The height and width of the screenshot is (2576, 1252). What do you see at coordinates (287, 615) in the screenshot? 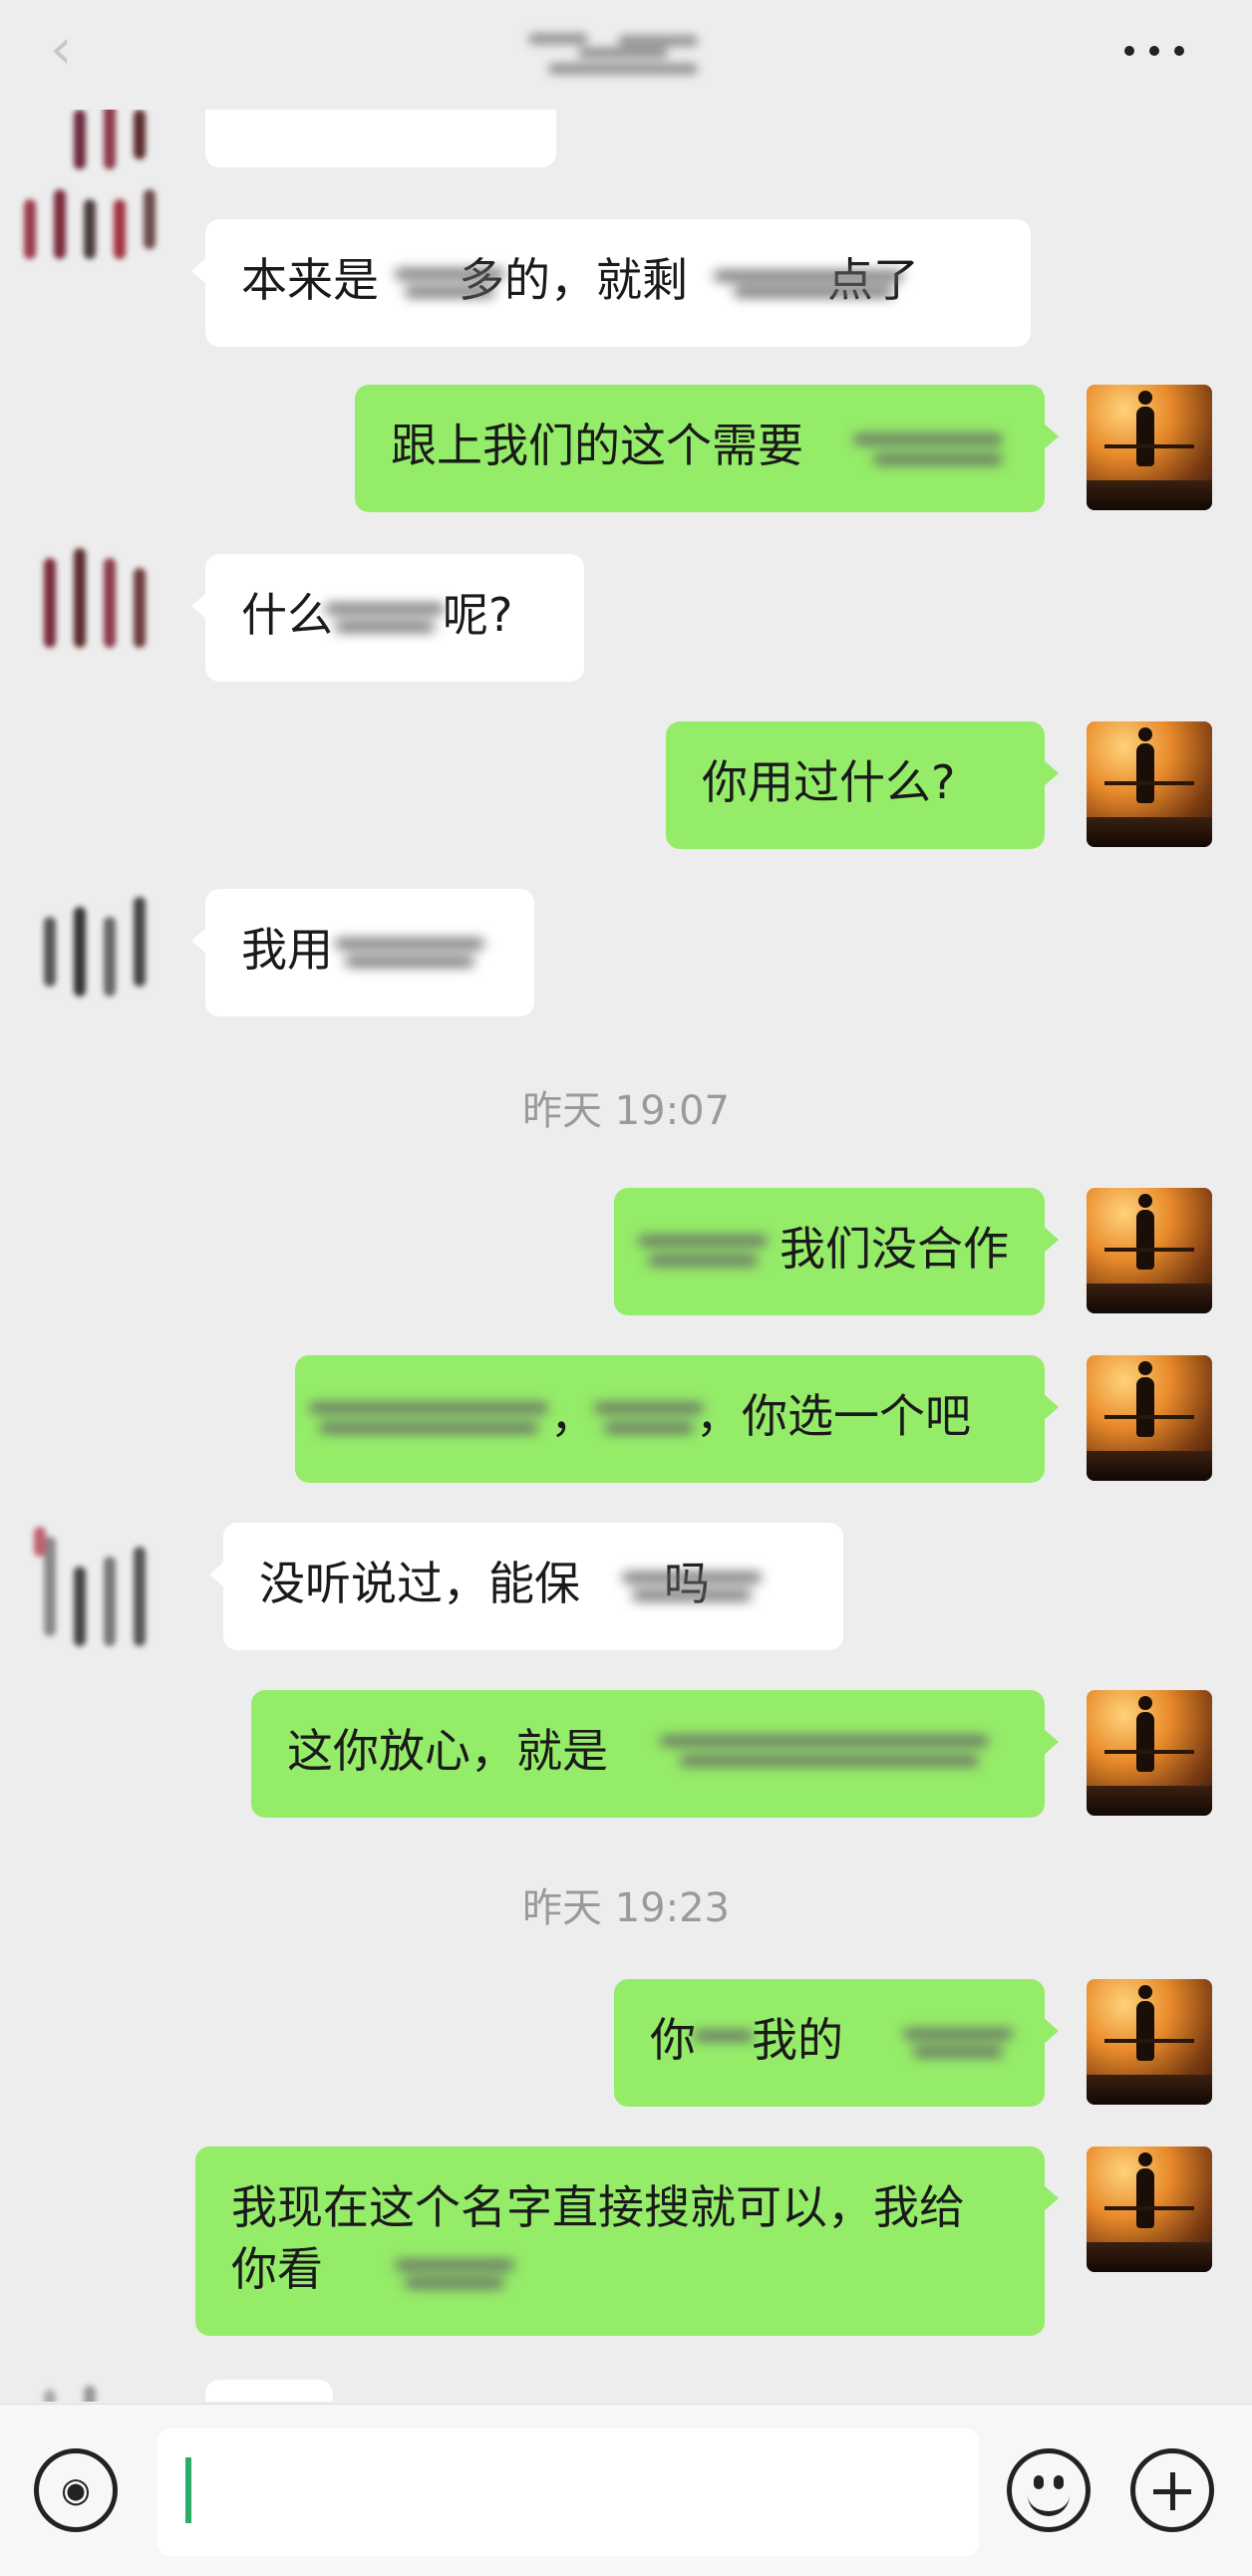
I see `message-text: 什么` at bounding box center [287, 615].